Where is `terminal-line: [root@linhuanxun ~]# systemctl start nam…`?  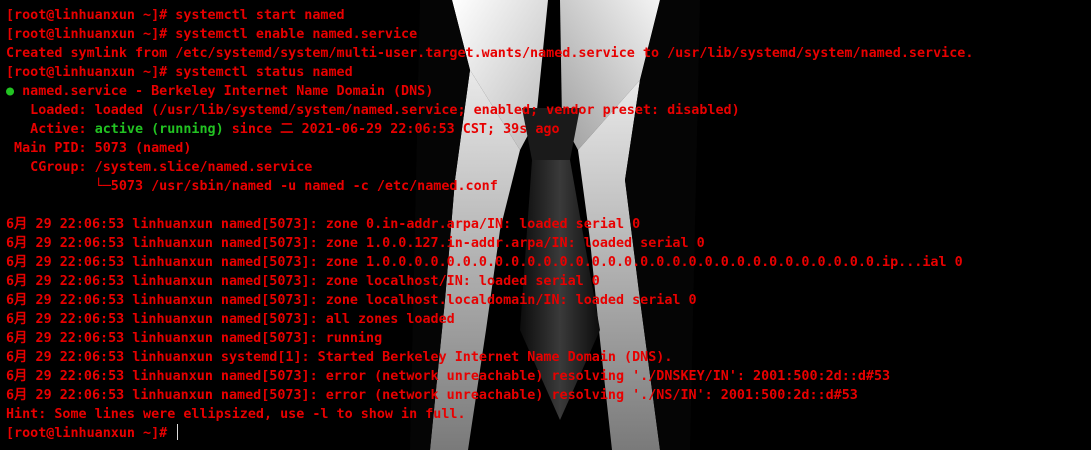
terminal-line: [root@linhuanxun ~]# systemctl start nam… is located at coordinates (175, 15).